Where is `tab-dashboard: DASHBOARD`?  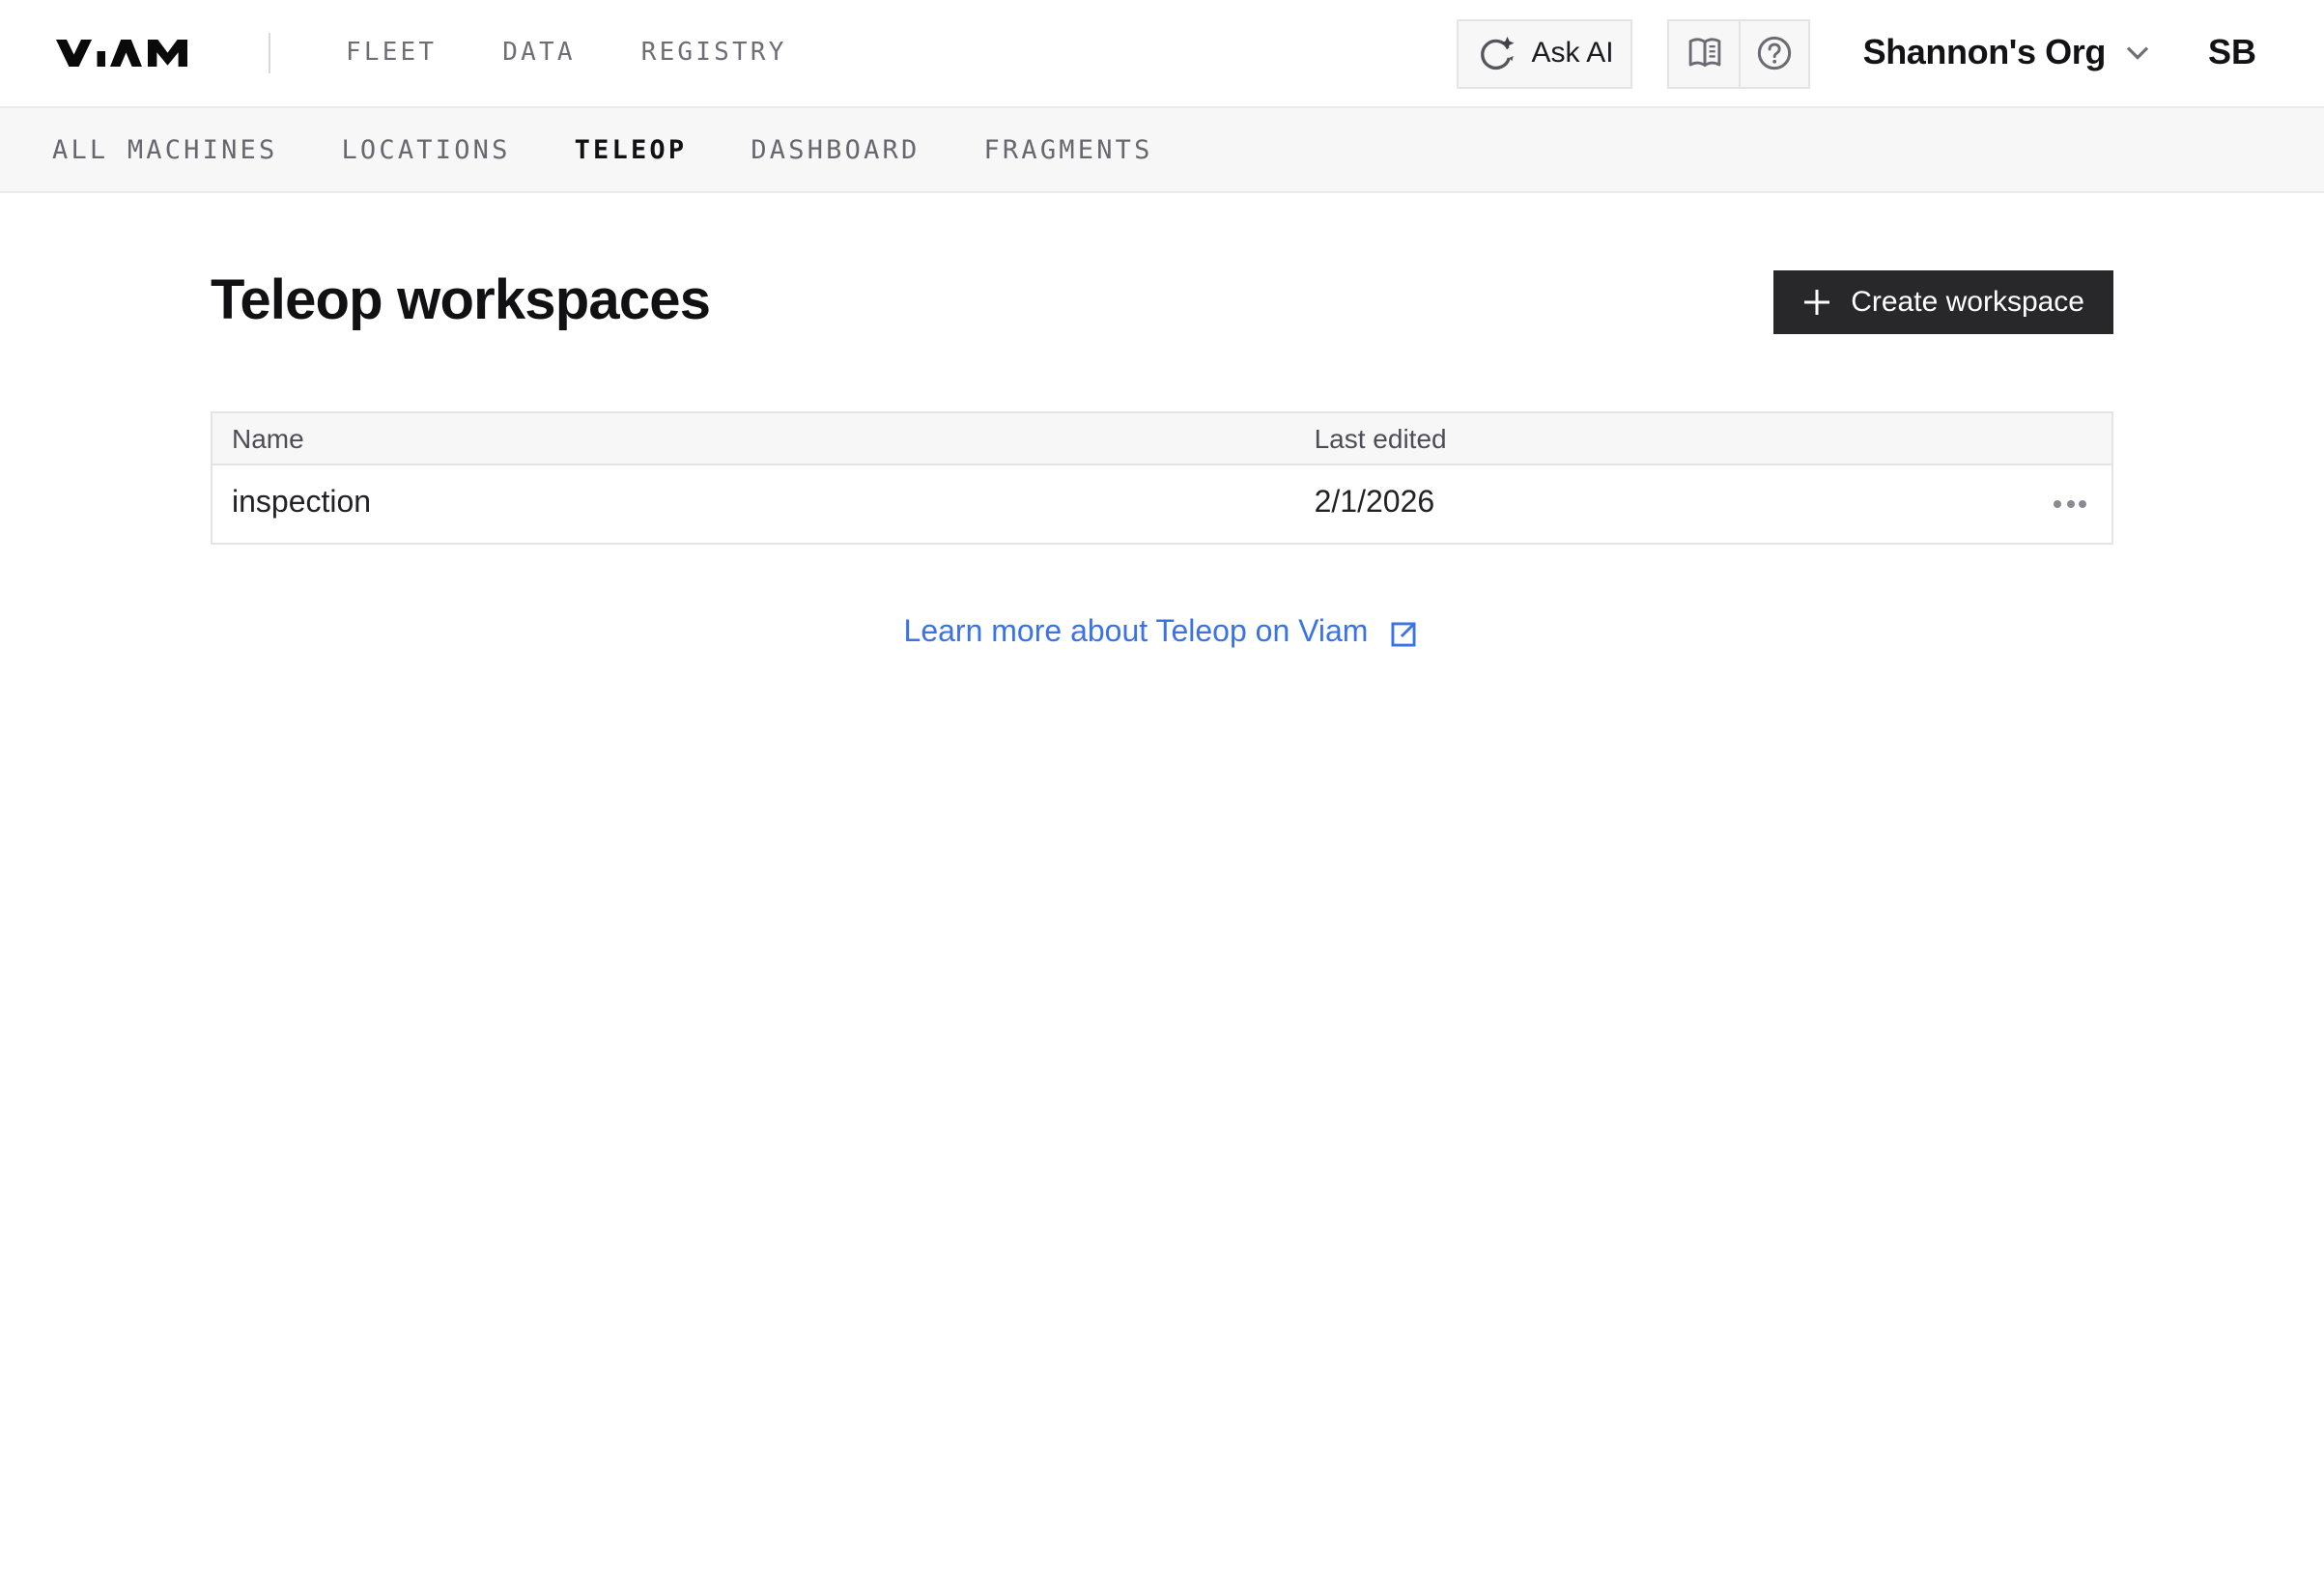
tab-dashboard: DASHBOARD is located at coordinates (835, 149).